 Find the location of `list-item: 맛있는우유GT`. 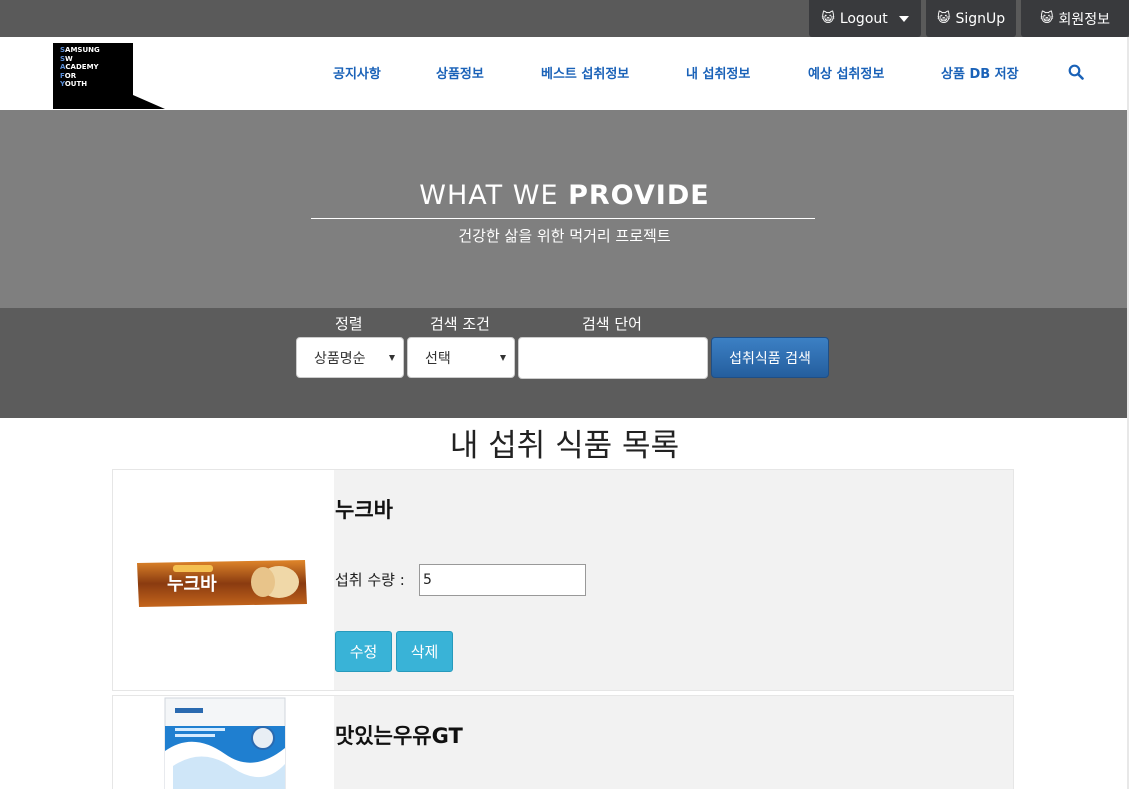

list-item: 맛있는우유GT is located at coordinates (563, 742).